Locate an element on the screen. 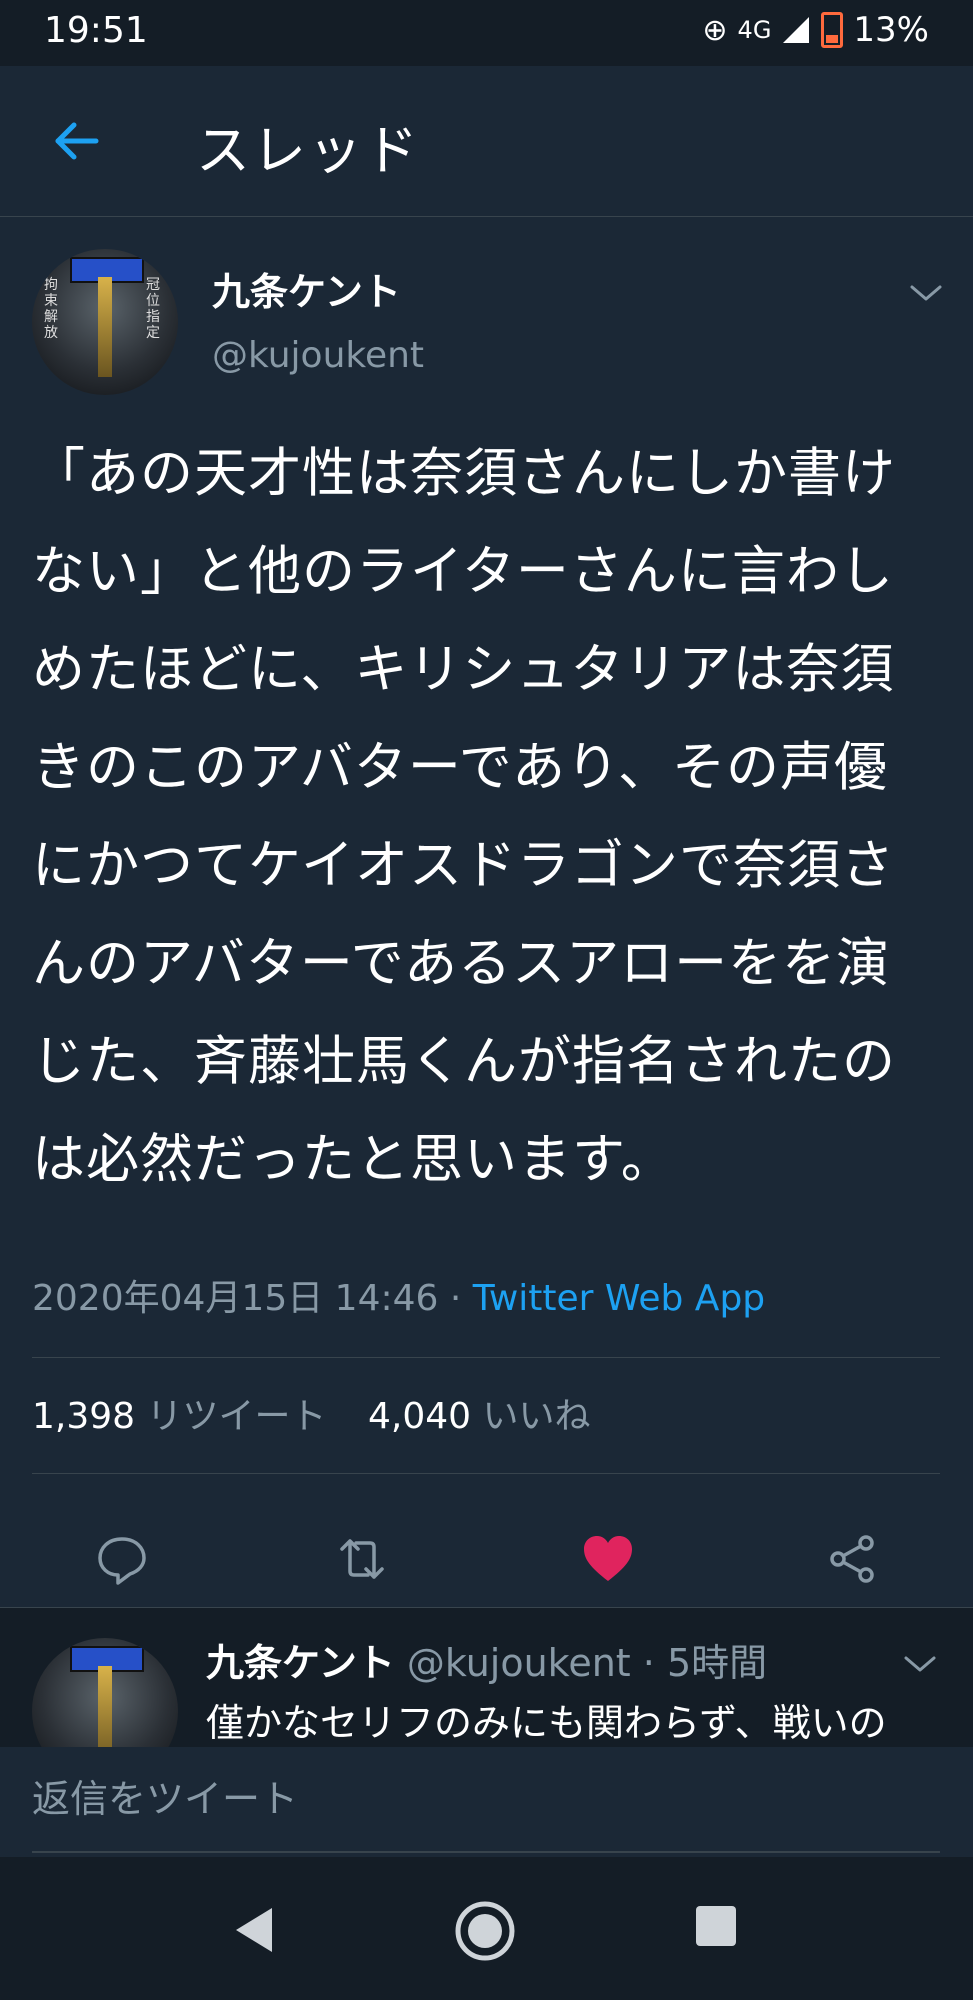 This screenshot has height=2000, width=973. author-name: 九条ケント is located at coordinates (306, 288).